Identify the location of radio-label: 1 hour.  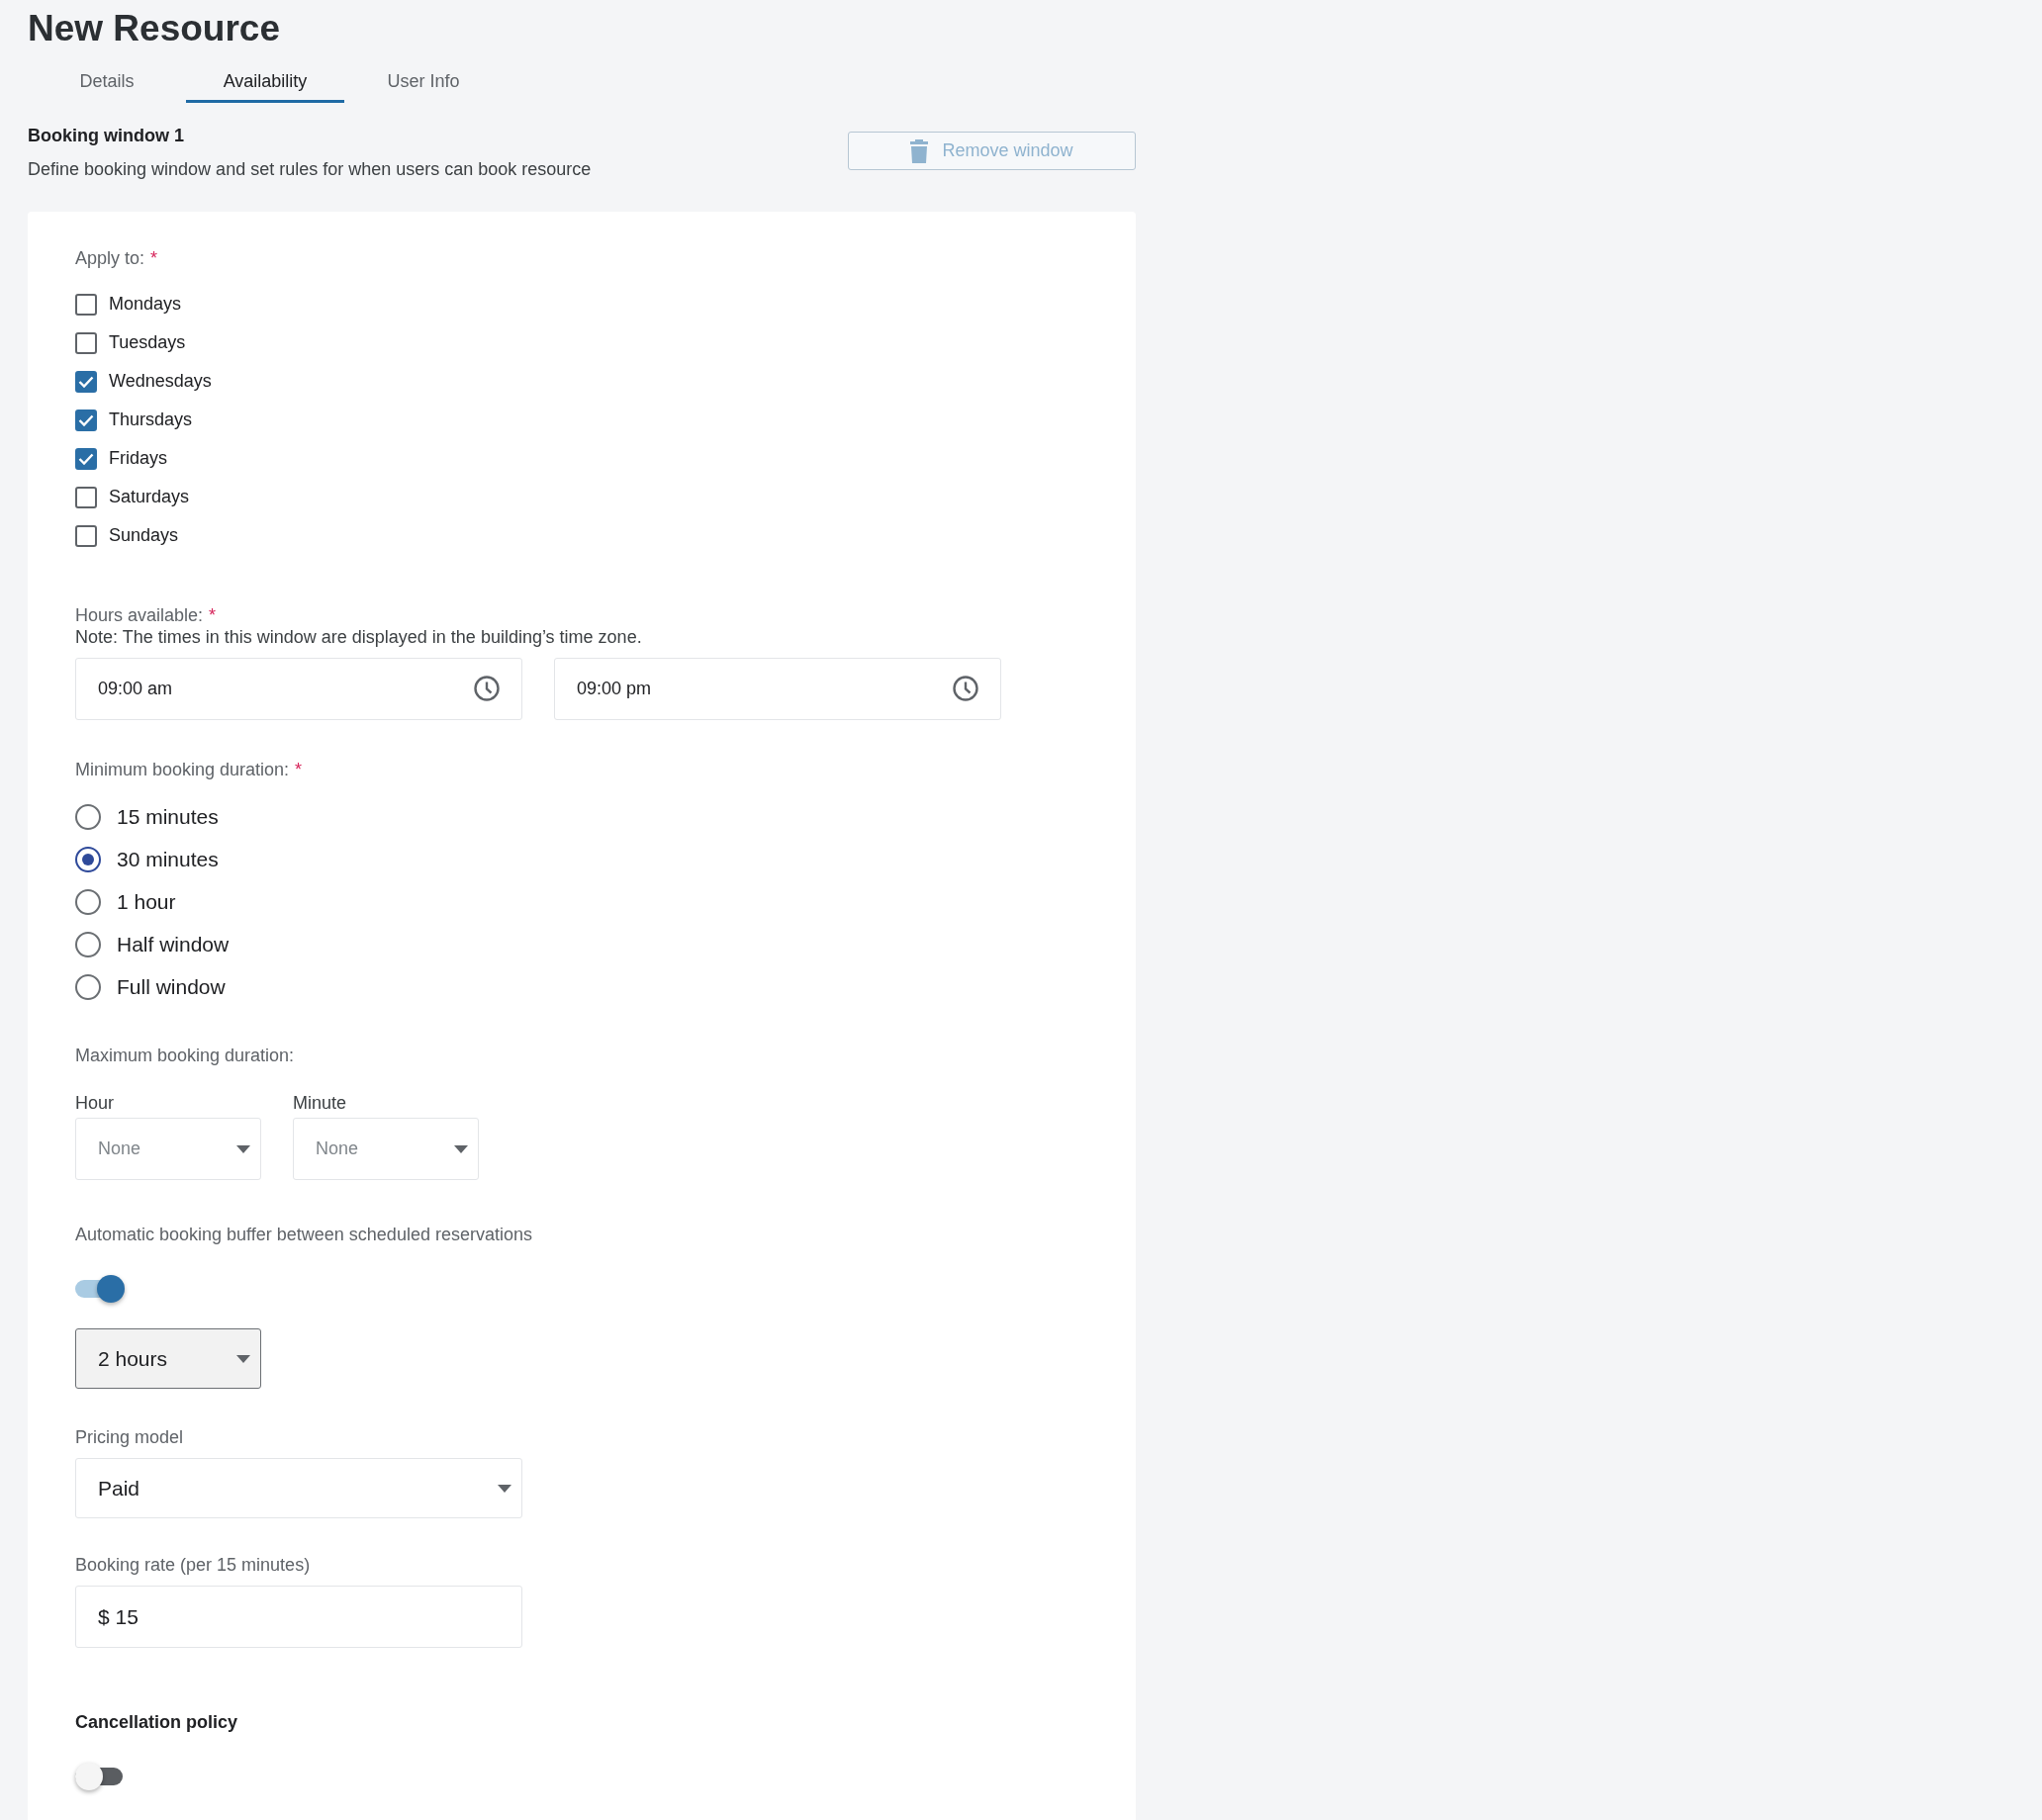
(146, 902).